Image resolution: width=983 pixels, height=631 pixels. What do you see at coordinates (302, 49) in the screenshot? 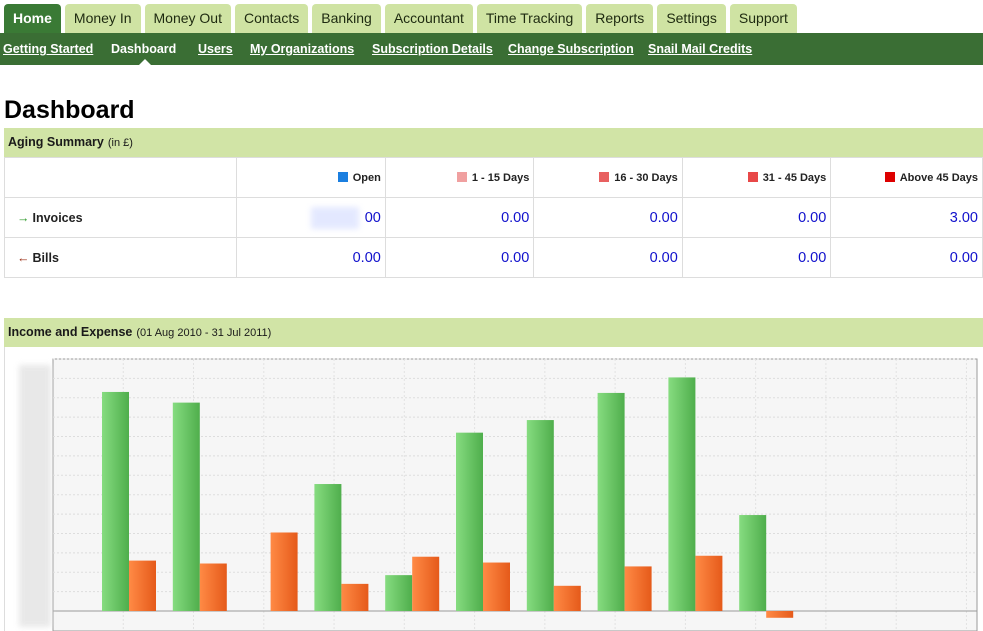
I see `subtab-my-organizations: My Organizations` at bounding box center [302, 49].